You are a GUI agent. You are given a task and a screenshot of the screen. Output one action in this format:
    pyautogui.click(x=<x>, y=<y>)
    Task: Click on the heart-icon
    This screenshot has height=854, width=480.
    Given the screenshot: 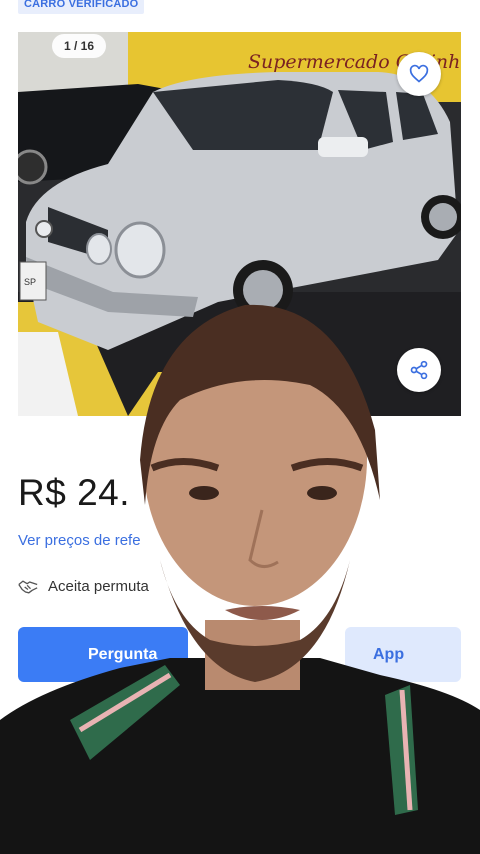 What is the action you would take?
    pyautogui.click(x=419, y=73)
    